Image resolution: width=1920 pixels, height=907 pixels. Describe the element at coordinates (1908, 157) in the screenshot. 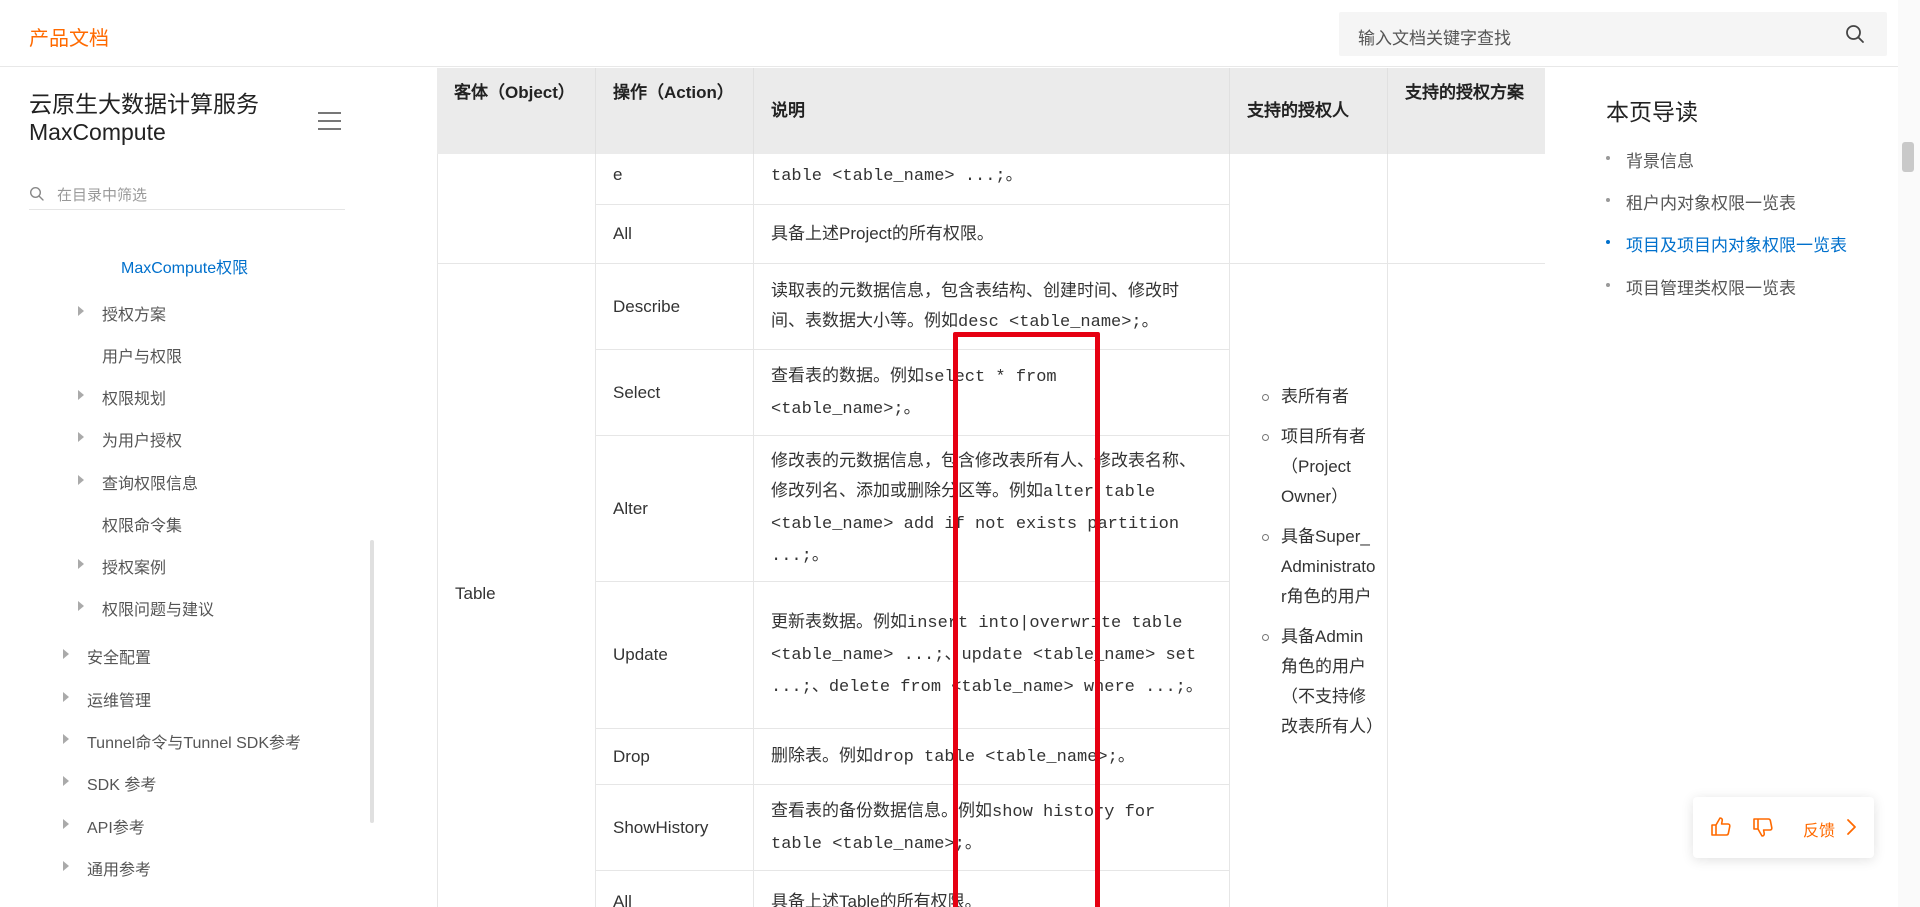

I see `scrollbar-thumb` at that location.